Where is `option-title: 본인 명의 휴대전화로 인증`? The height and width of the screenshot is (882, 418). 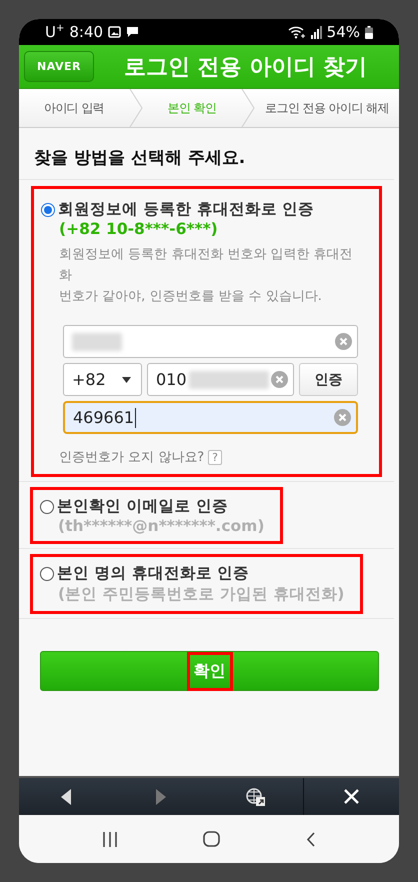 option-title: 본인 명의 휴대전화로 인증 is located at coordinates (153, 573).